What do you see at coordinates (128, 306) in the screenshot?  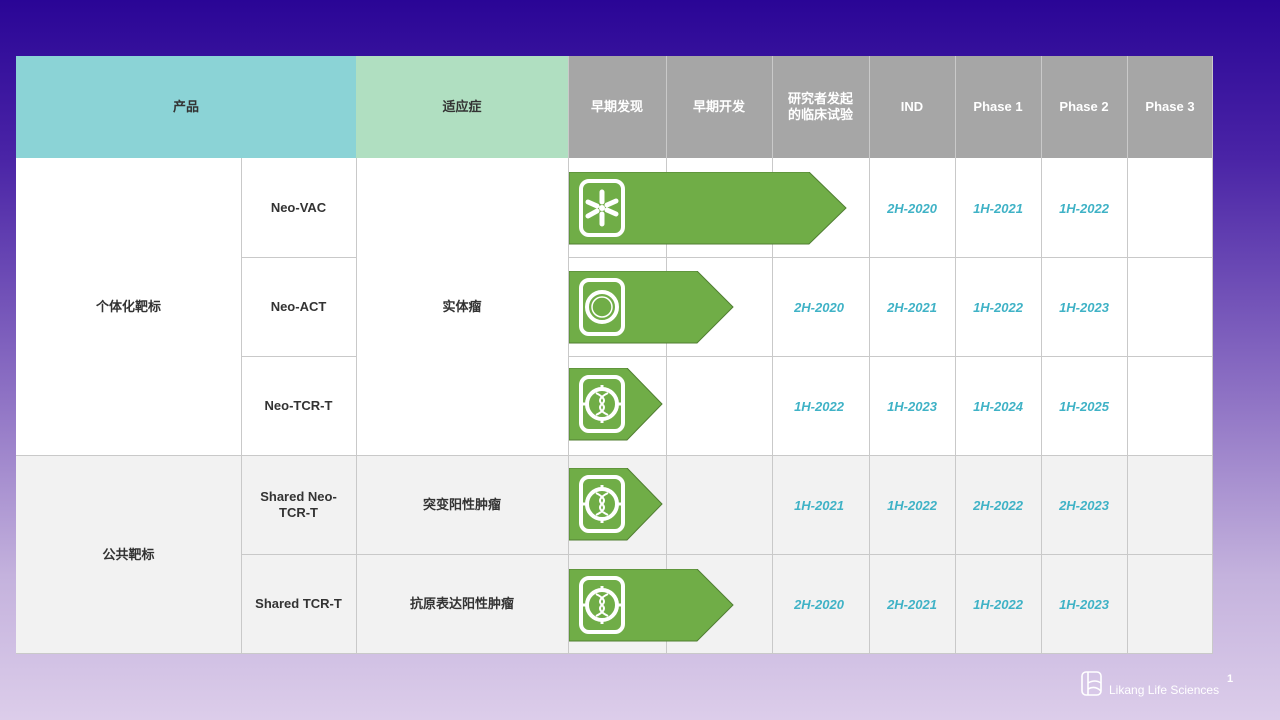 I see `group-label-personalized: 个体化靶标` at bounding box center [128, 306].